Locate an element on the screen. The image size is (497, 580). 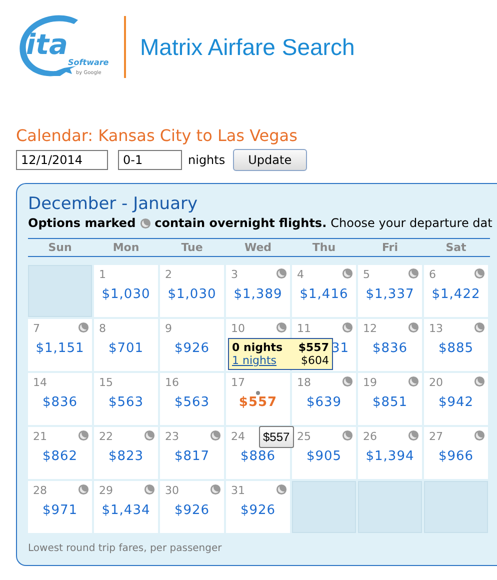
weekday-header: Wed is located at coordinates (258, 248).